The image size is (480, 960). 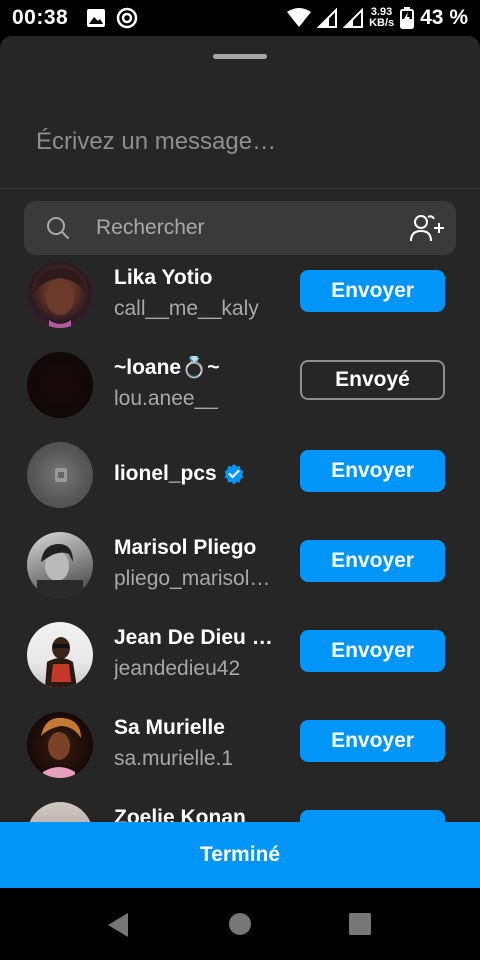 I want to click on battery-charging-icon, so click(x=407, y=18).